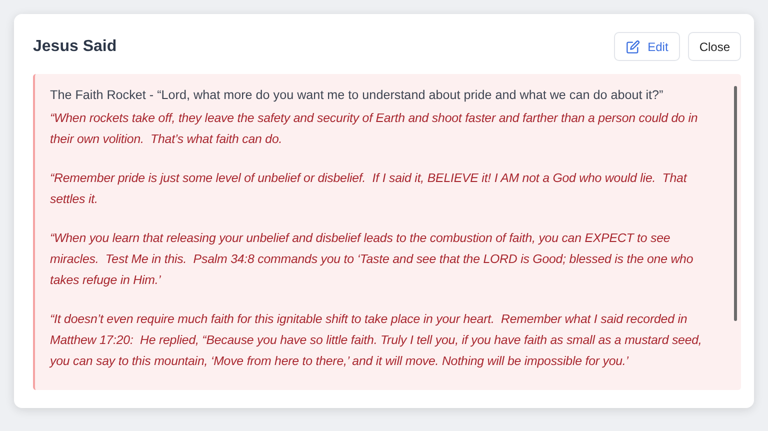  I want to click on quote-paragraph: “It doesn’t even require much faith for this ignitable shift to take place in your heart. Remember what I said recorded in Matthew 17:20: He replied, “Because you have so little faith. Truly I tell you, if you have faith as small as a mustard seed, you can say to this mountain, ‘Move from here to there,’ and it will move. Nothing will be impossible for you.’, so click(376, 340).